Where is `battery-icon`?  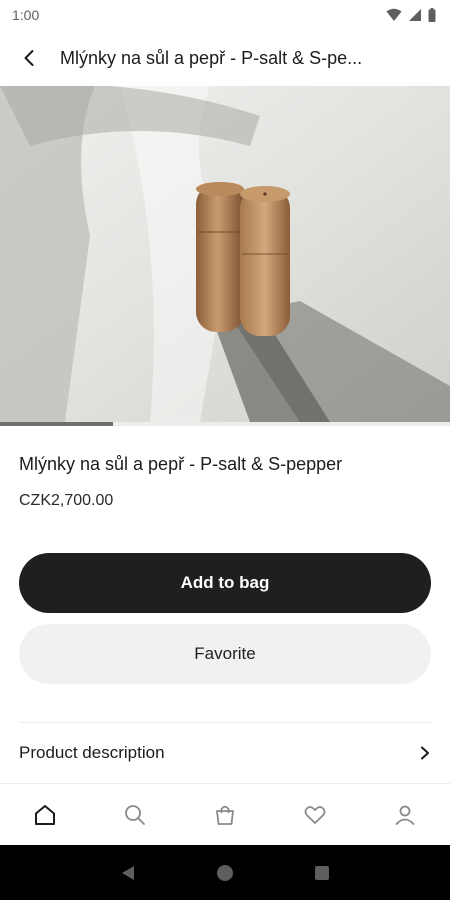
battery-icon is located at coordinates (432, 15).